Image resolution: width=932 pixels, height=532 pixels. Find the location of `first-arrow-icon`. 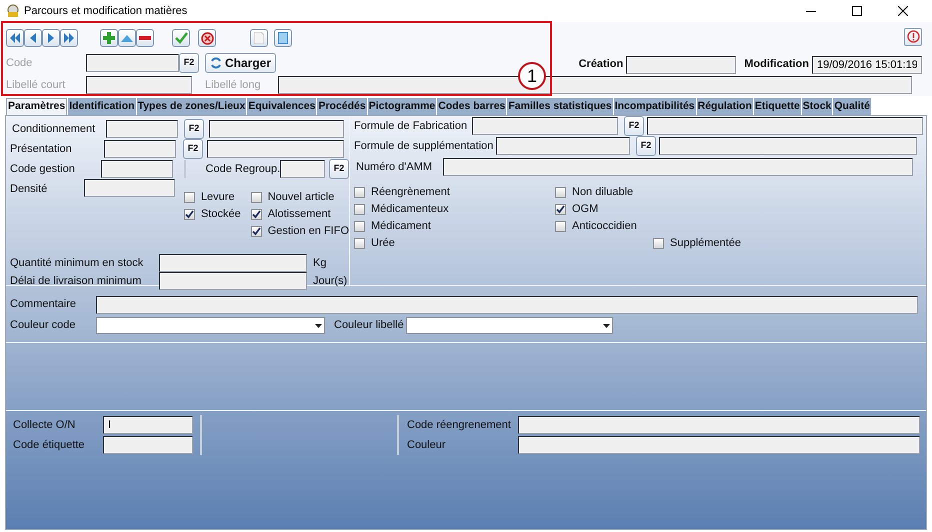

first-arrow-icon is located at coordinates (15, 38).